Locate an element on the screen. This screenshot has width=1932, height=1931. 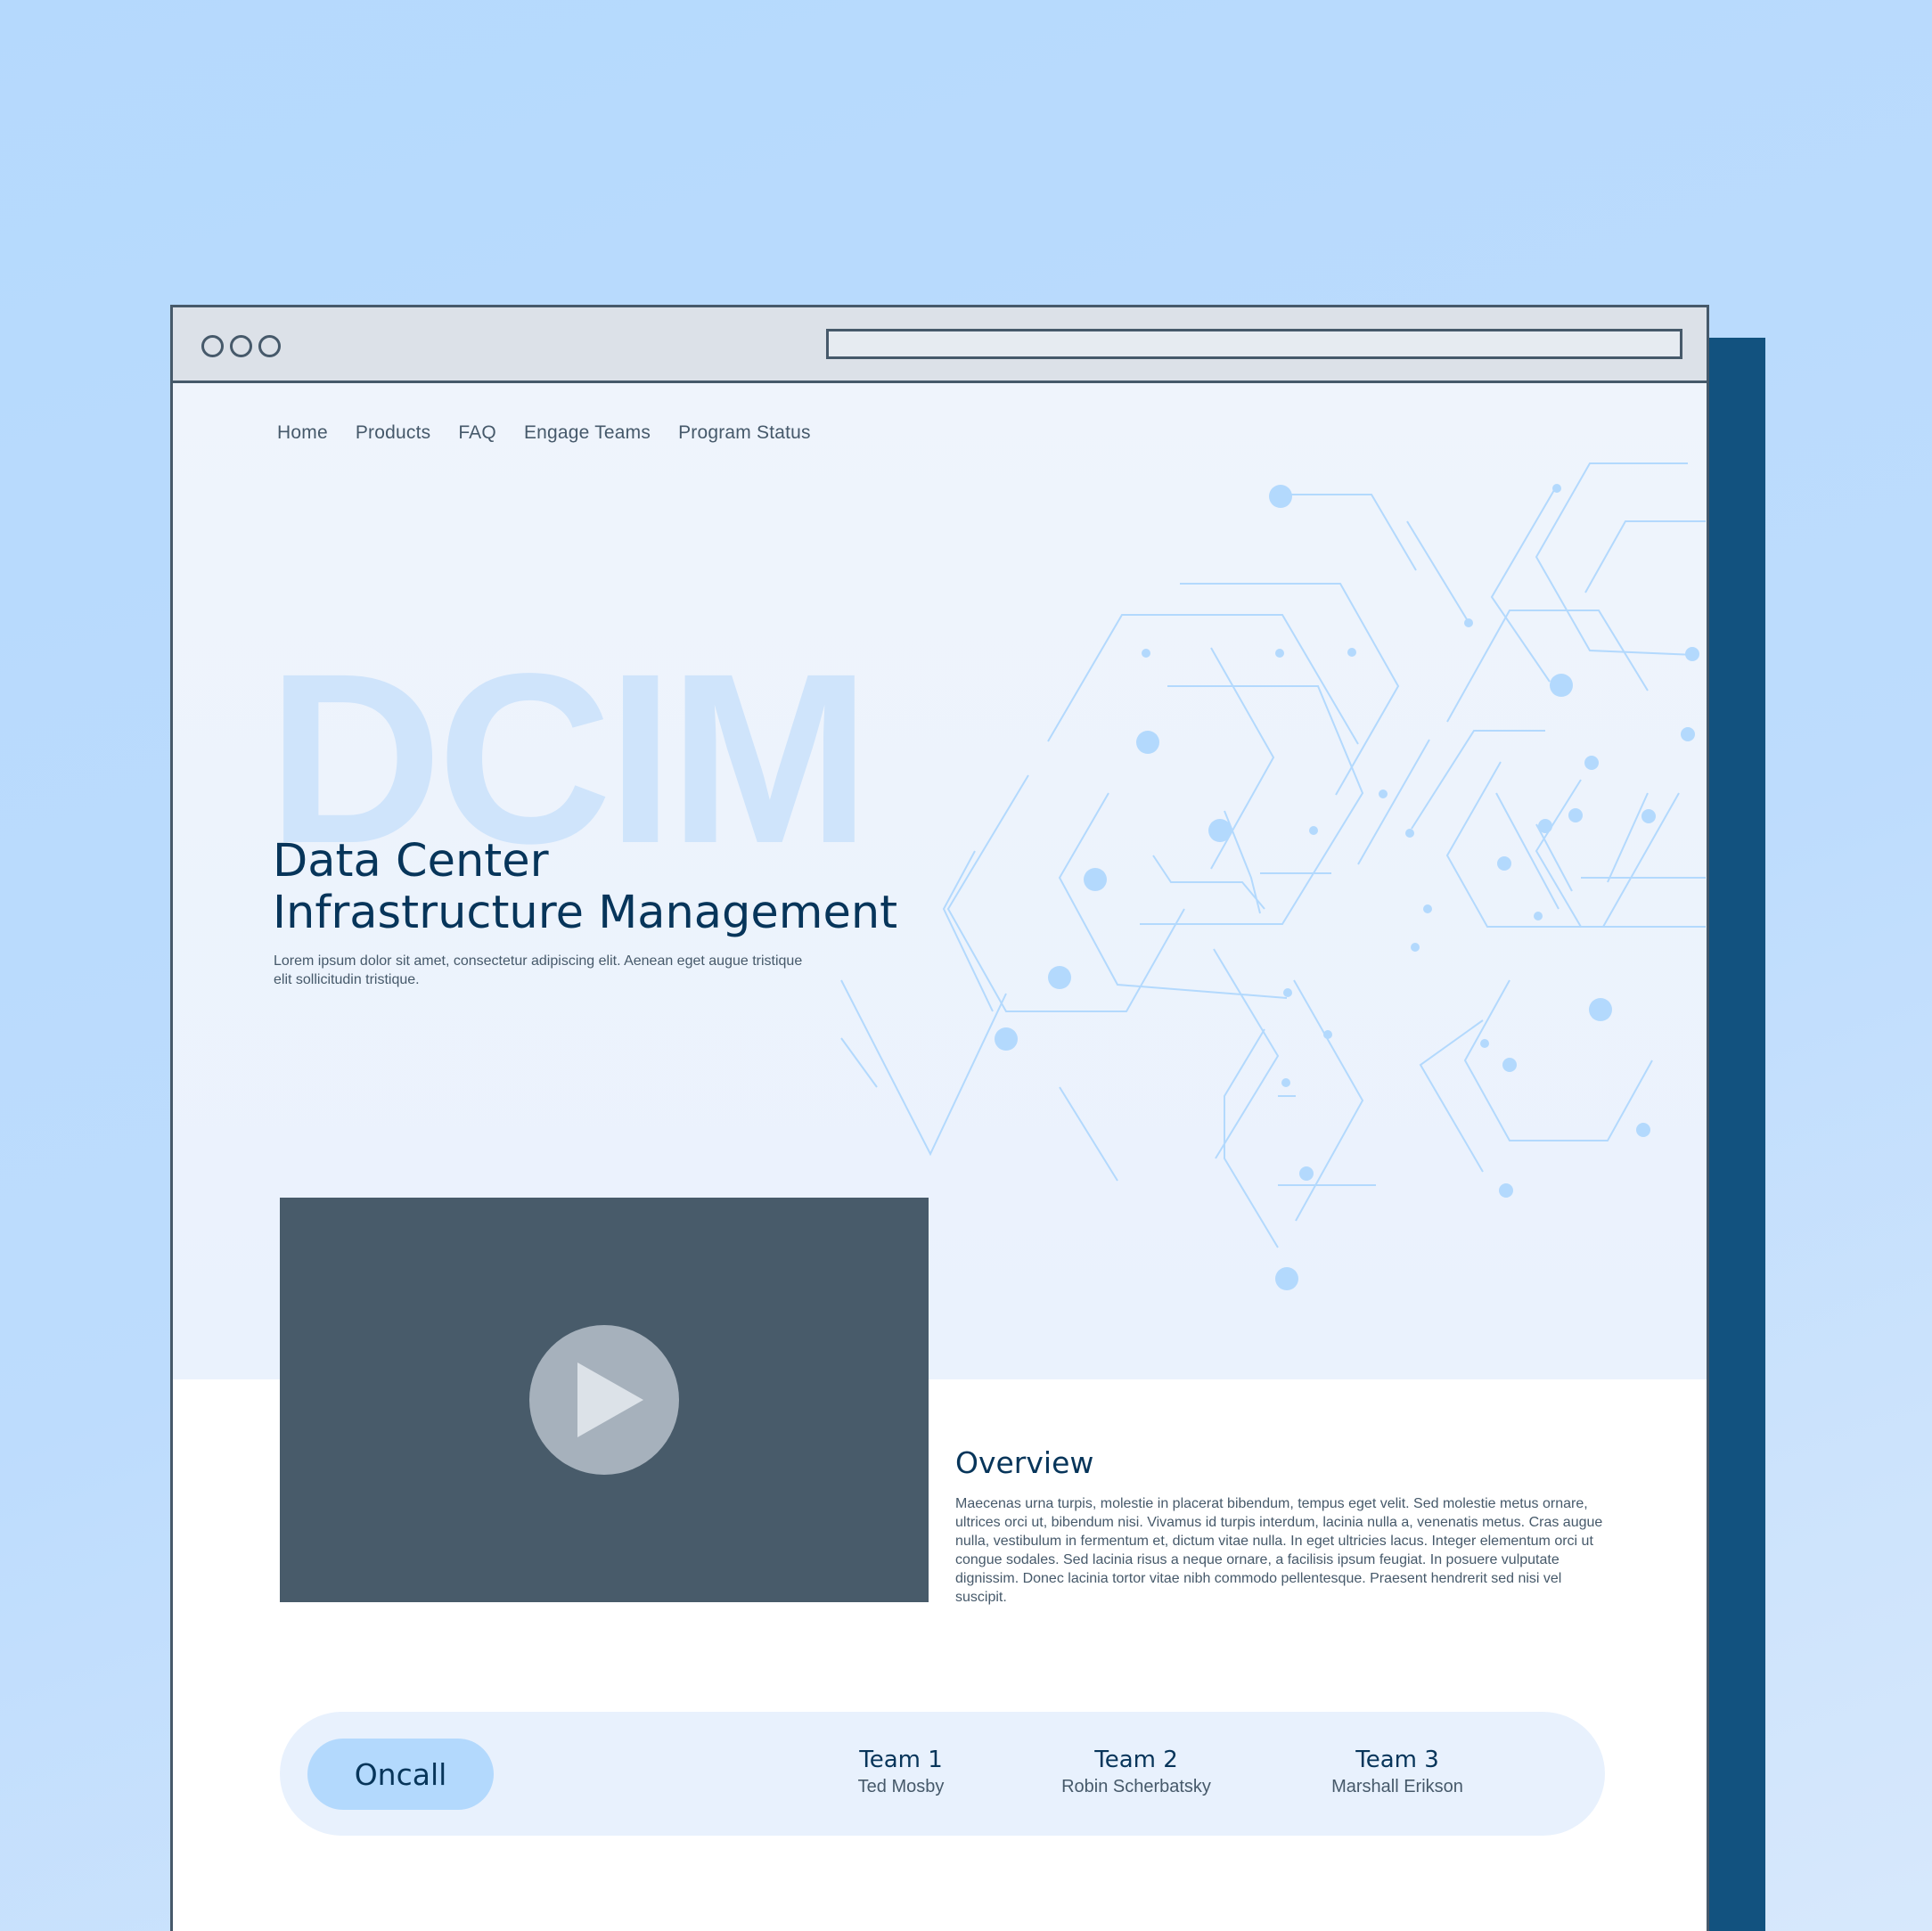
play-icon is located at coordinates (604, 1400).